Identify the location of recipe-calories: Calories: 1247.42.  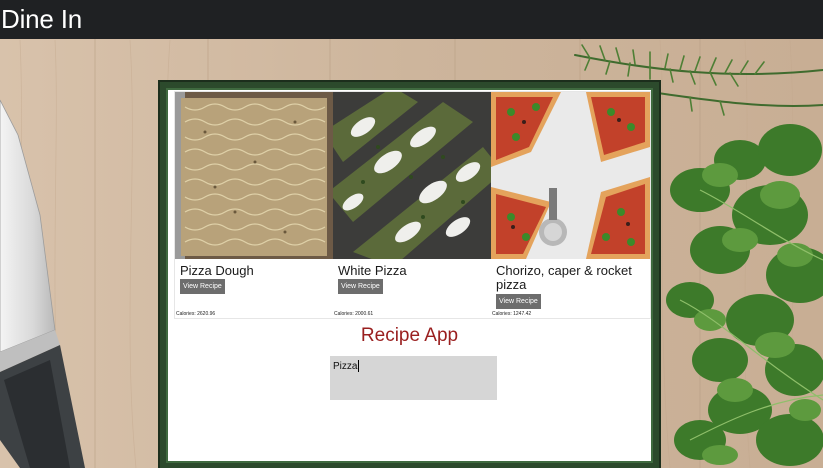
(512, 314).